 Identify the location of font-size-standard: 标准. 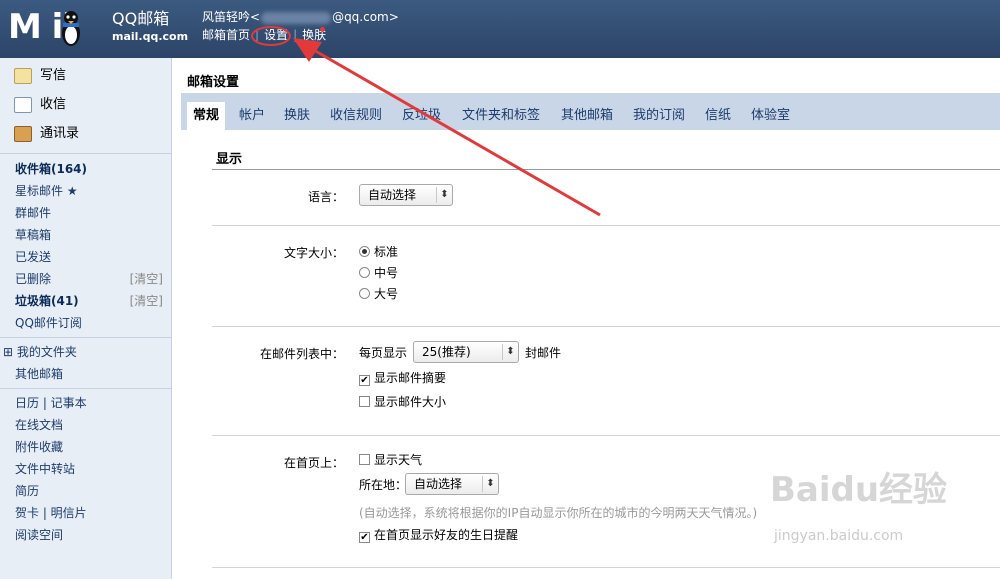
(378, 252).